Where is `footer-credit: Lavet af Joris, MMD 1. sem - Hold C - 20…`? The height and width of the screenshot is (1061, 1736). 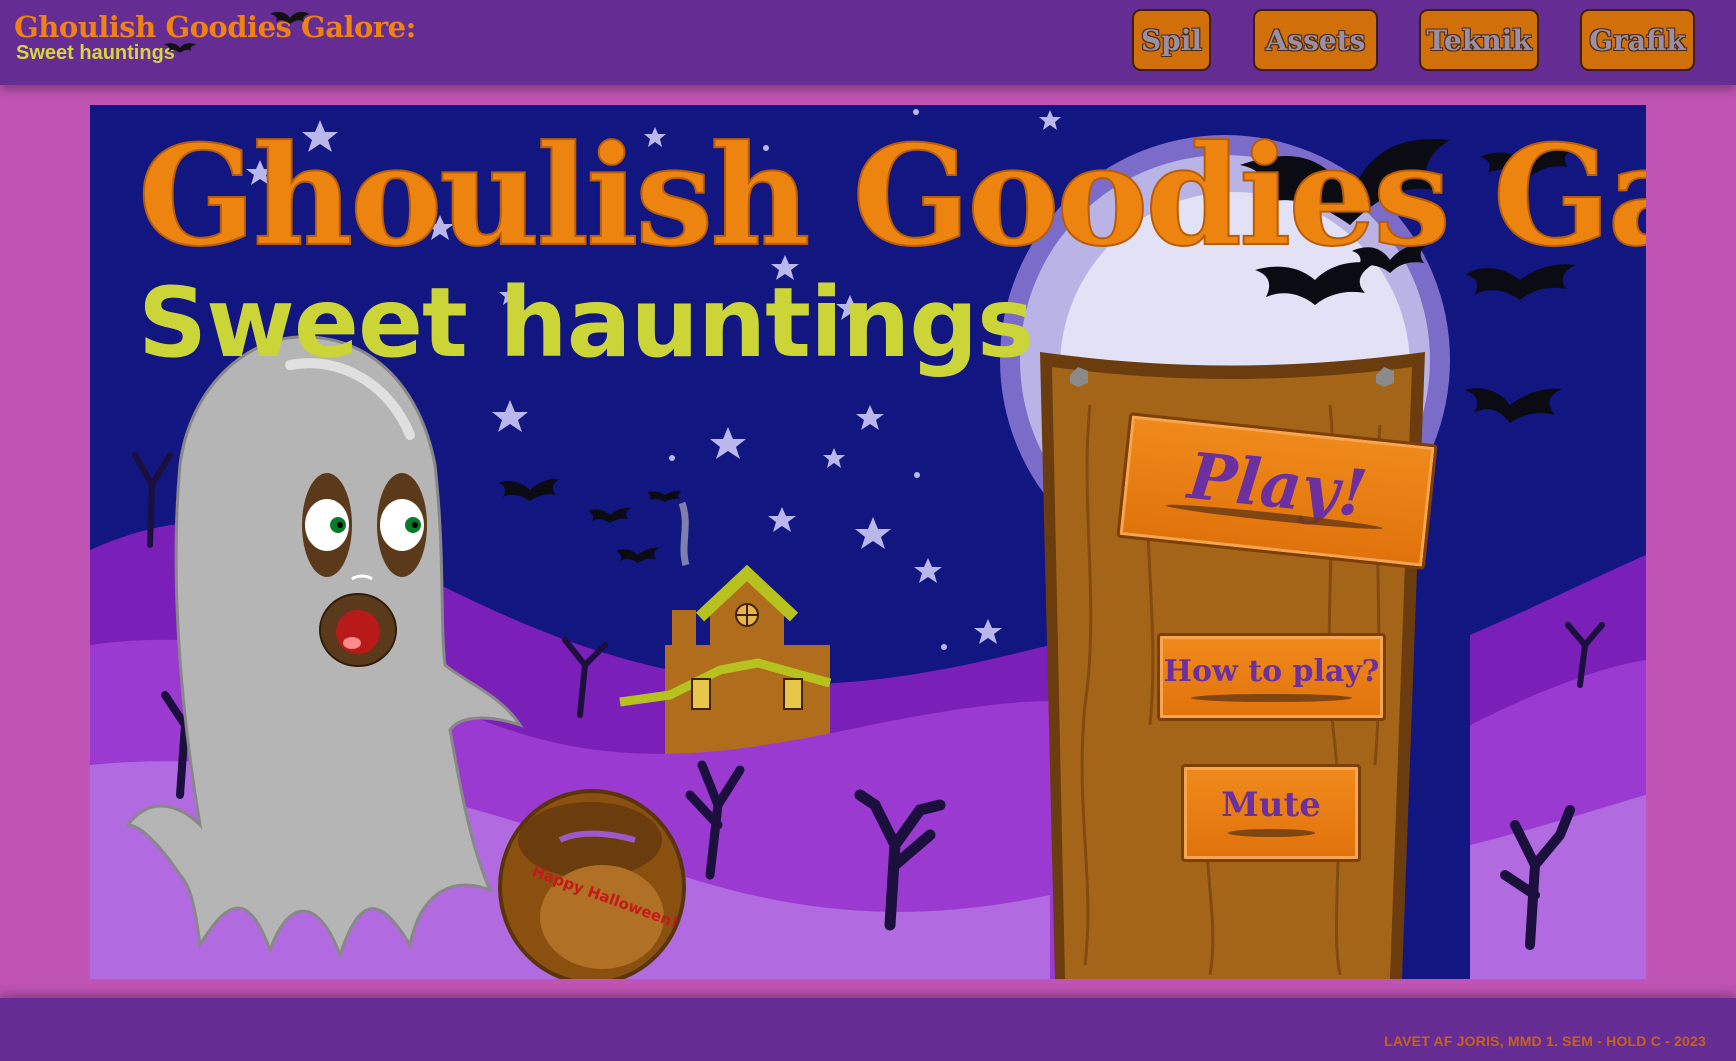
footer-credit: Lavet af Joris, MMD 1. sem - Hold C - 20… is located at coordinates (1545, 1041).